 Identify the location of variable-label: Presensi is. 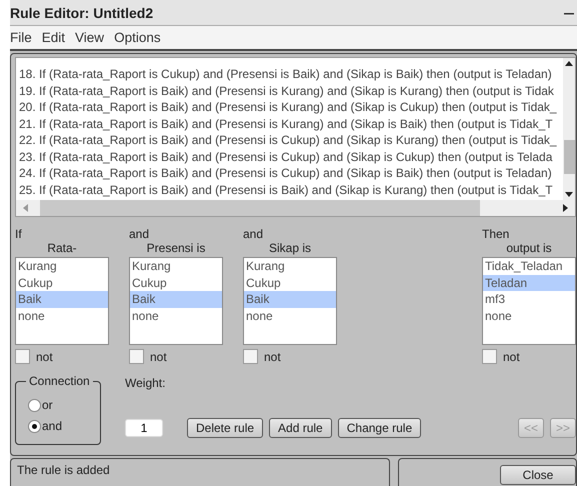
(176, 248).